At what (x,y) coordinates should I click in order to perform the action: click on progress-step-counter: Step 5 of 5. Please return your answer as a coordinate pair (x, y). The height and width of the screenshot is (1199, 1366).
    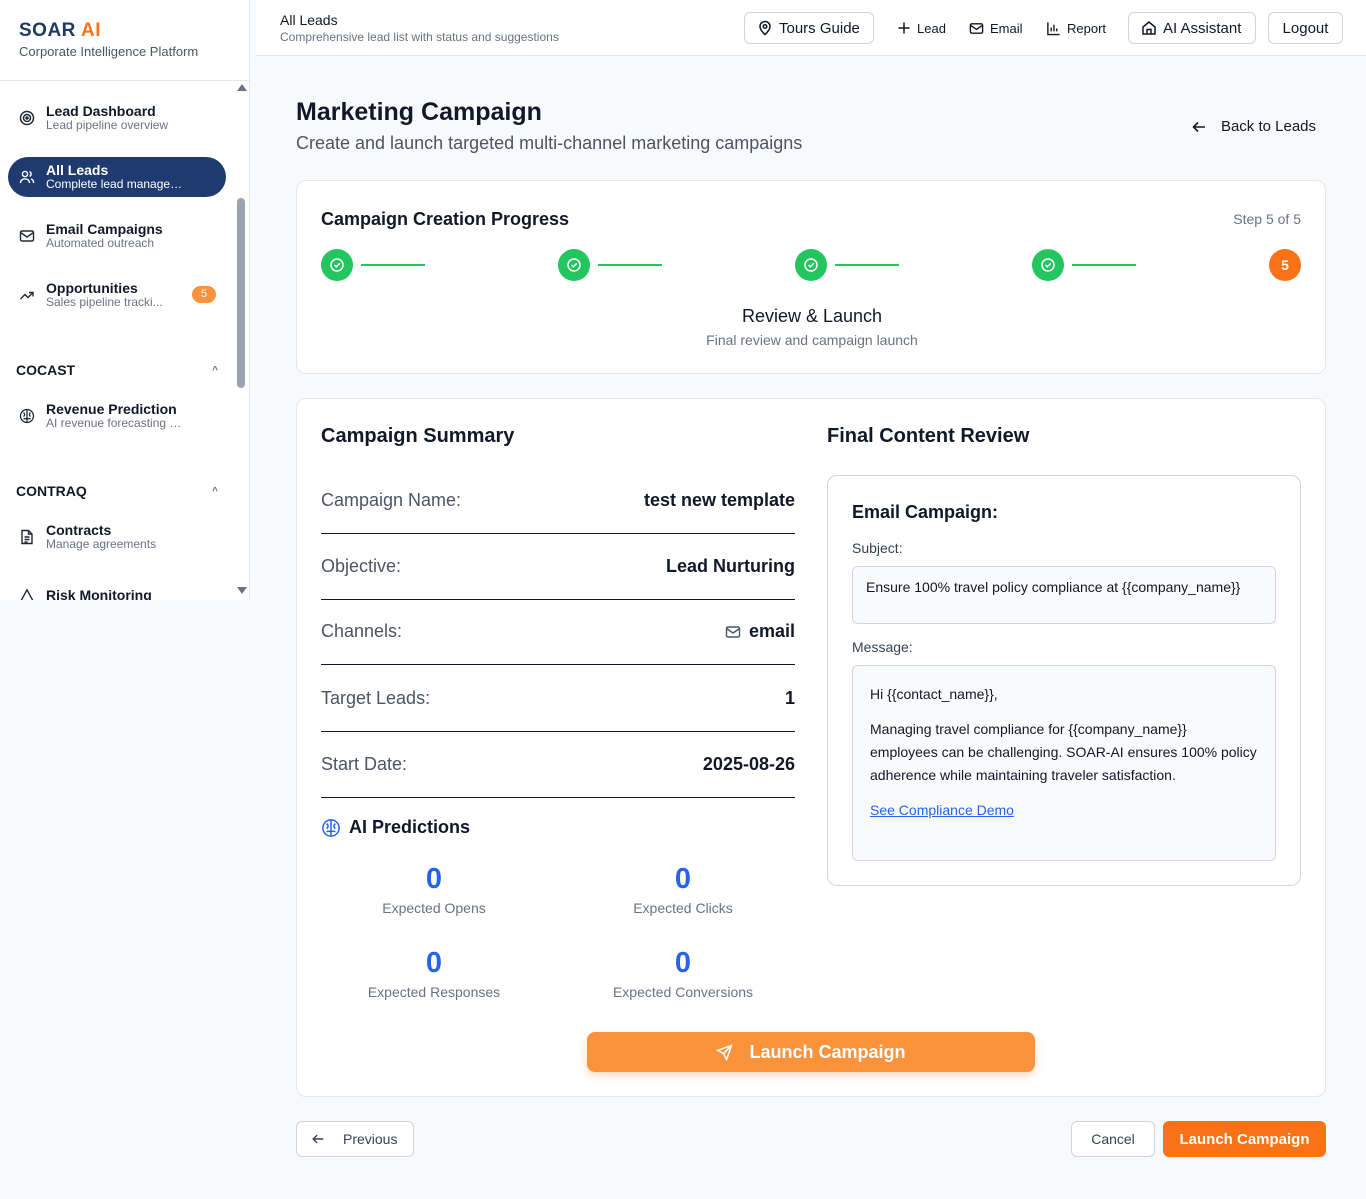
    Looking at the image, I should click on (1267, 219).